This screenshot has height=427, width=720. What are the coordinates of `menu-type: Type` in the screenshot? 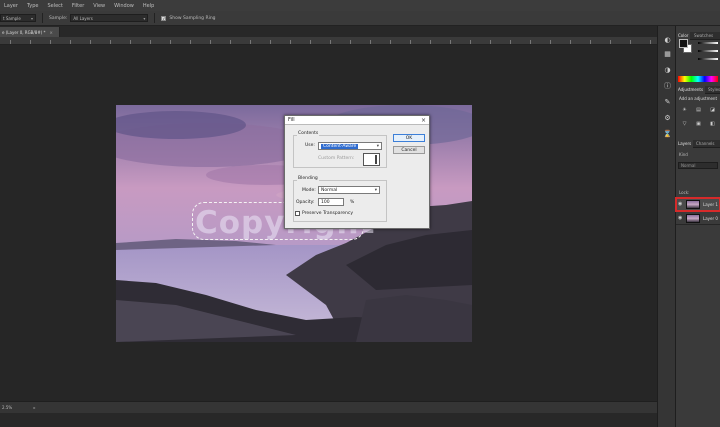 It's located at (32, 6).